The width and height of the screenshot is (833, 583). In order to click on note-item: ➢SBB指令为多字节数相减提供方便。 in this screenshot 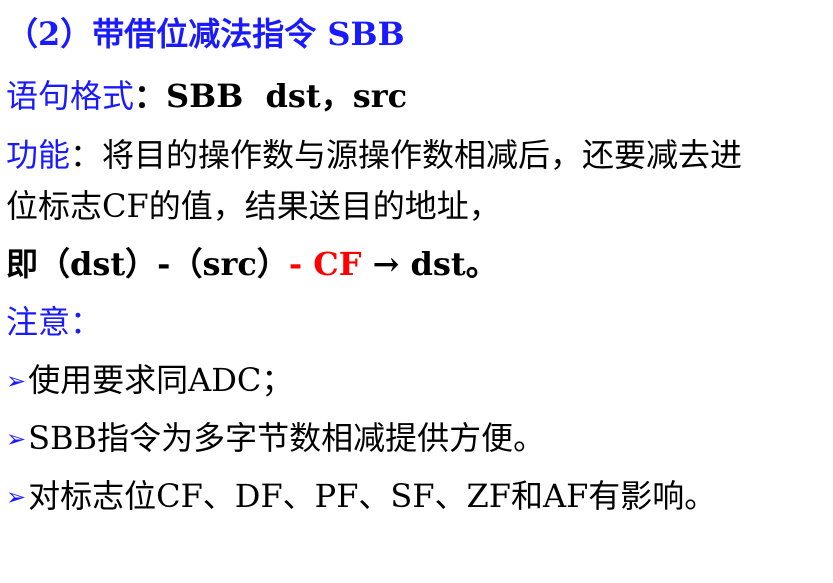, I will do `click(275, 438)`.